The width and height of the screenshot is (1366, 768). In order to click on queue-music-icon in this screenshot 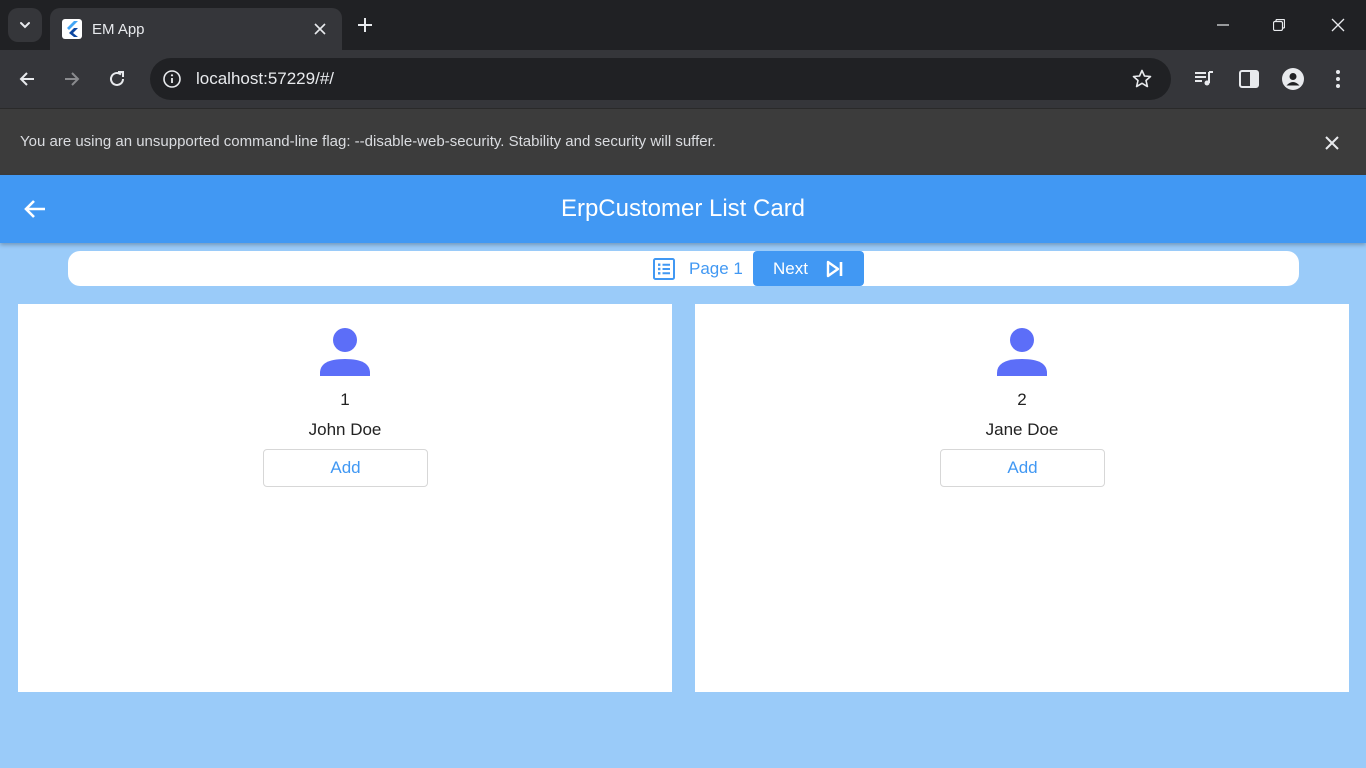, I will do `click(1204, 78)`.